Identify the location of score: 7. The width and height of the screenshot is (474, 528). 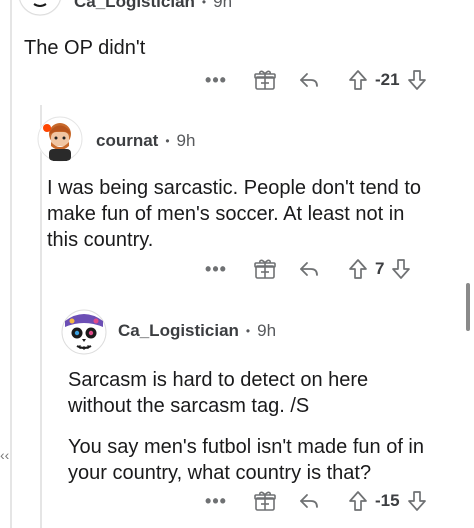
(380, 268).